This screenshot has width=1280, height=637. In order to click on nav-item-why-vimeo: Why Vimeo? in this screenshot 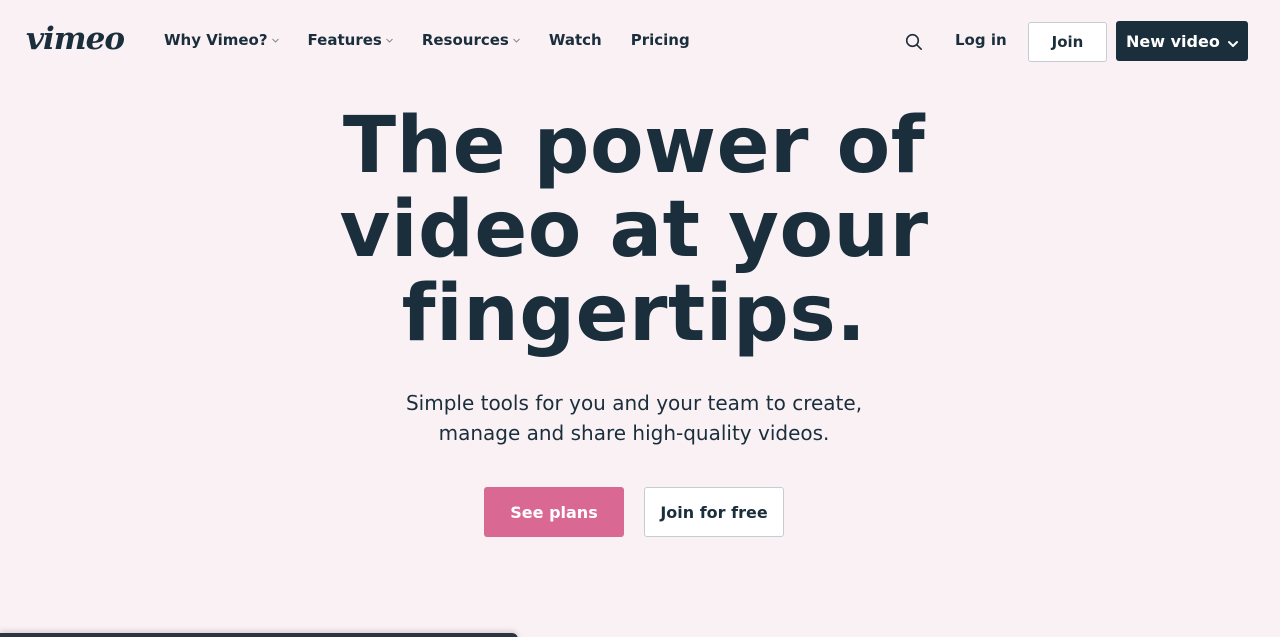, I will do `click(221, 40)`.